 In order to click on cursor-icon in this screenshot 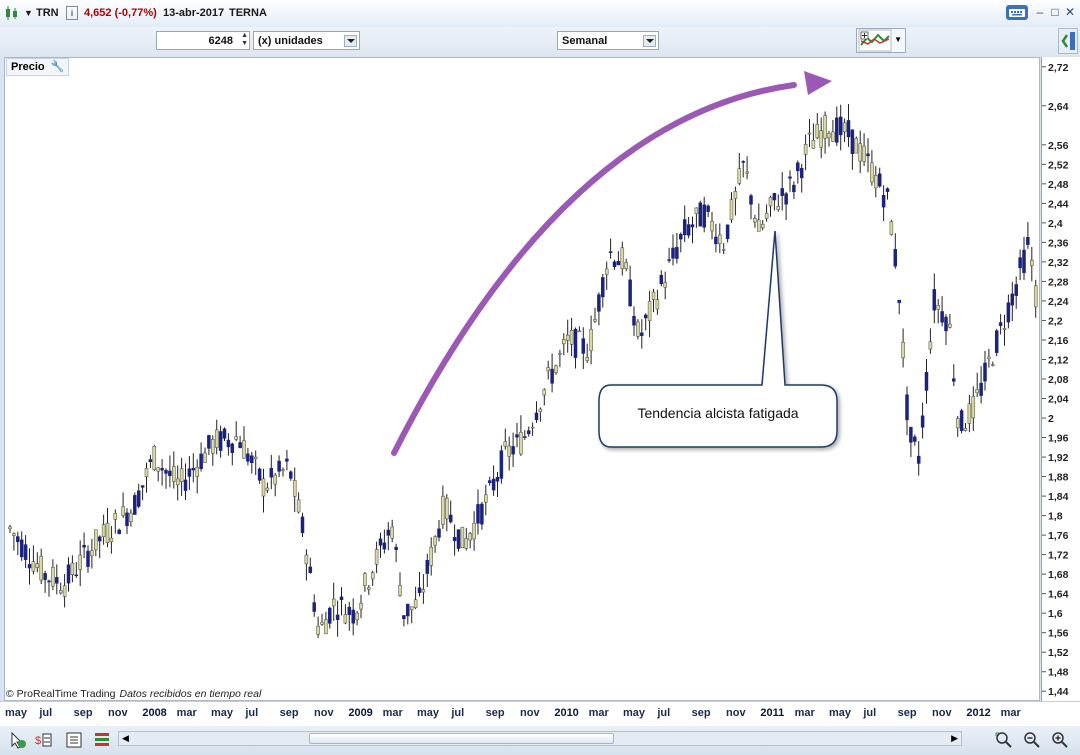, I will do `click(18, 740)`.